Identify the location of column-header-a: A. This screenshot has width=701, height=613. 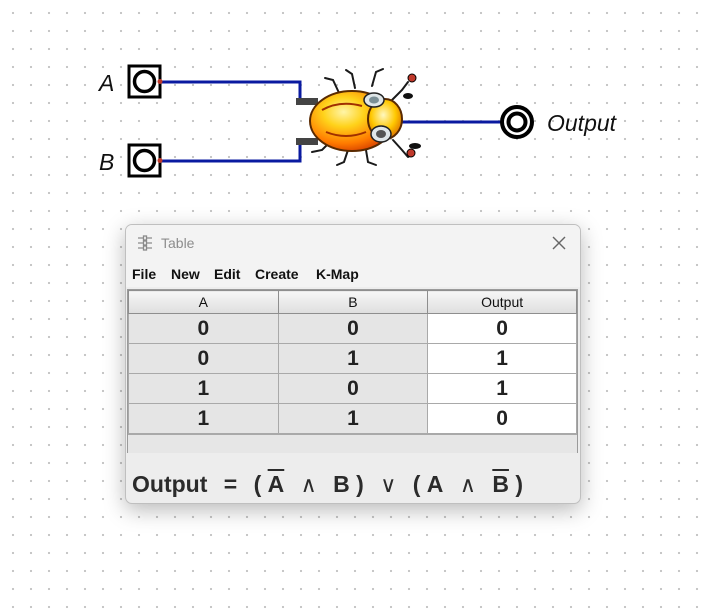
(203, 302).